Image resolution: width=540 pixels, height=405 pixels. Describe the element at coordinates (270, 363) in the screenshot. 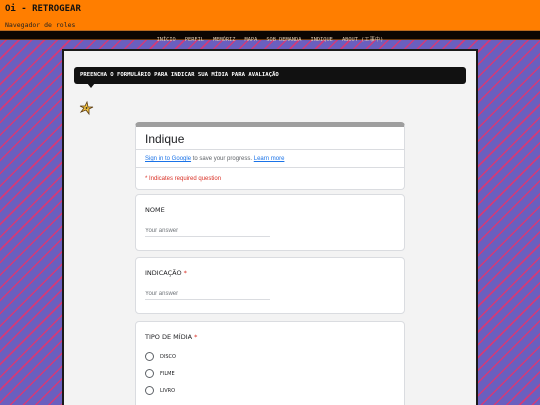

I see `question-card-tipo-de-midia: TIPO DE MÍDIA * DISCO FILME LIVRO` at that location.